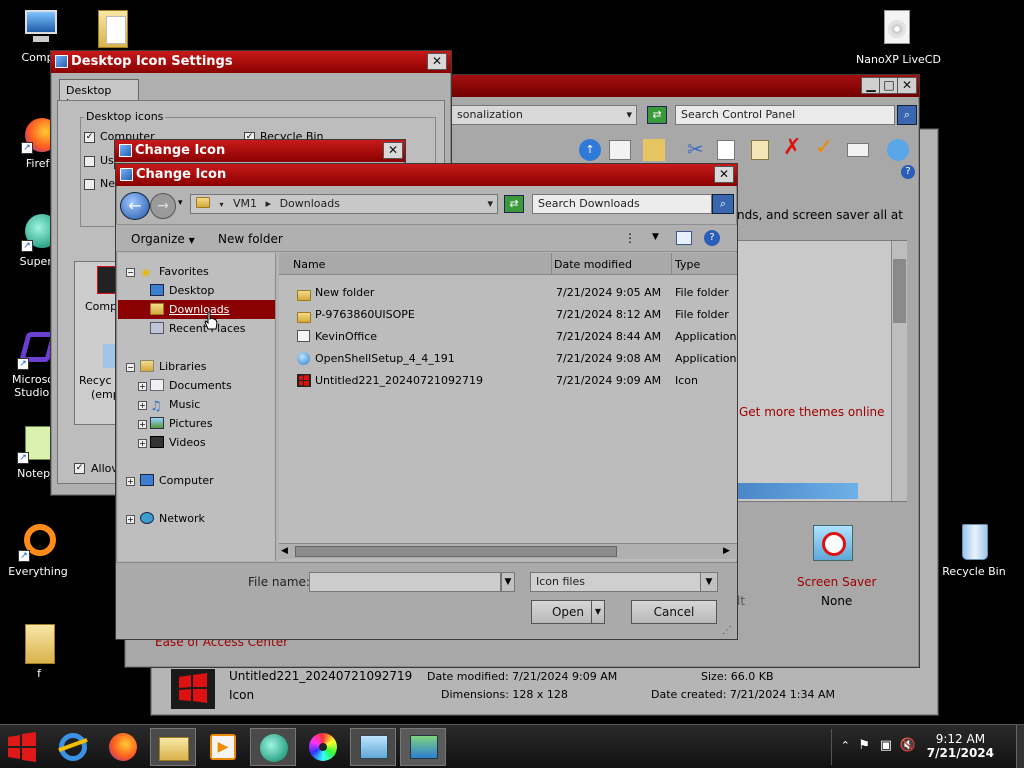 Image resolution: width=1024 pixels, height=768 pixels. I want to click on breadcrumb-downloads: Downloads, so click(310, 203).